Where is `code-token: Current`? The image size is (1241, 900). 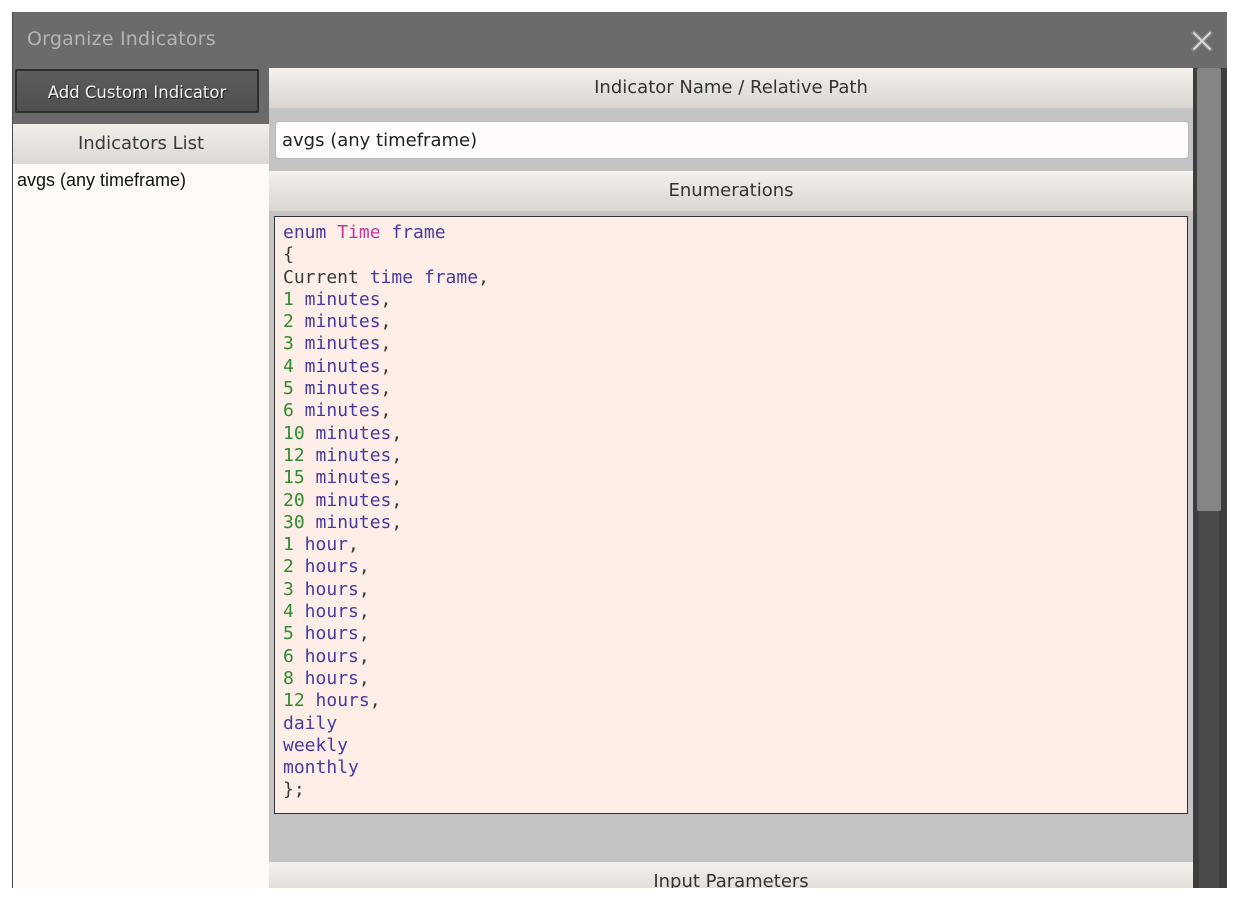 code-token: Current is located at coordinates (326, 277).